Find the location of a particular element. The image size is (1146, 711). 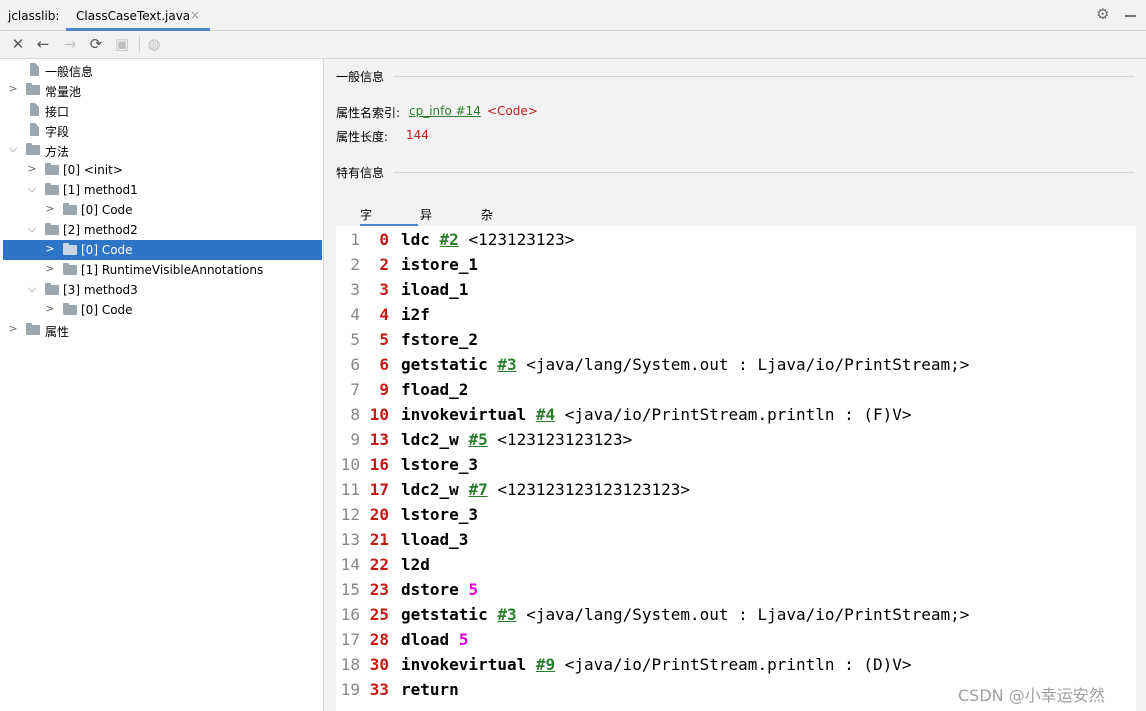

close-icon: ✕ is located at coordinates (18, 44).